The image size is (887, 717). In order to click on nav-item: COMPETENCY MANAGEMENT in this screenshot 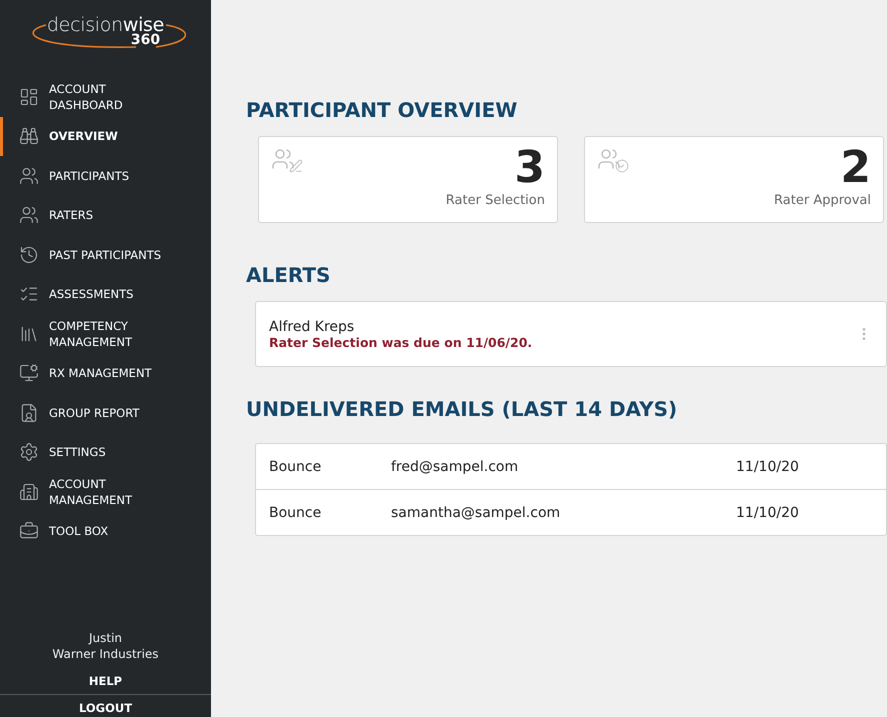, I will do `click(105, 334)`.